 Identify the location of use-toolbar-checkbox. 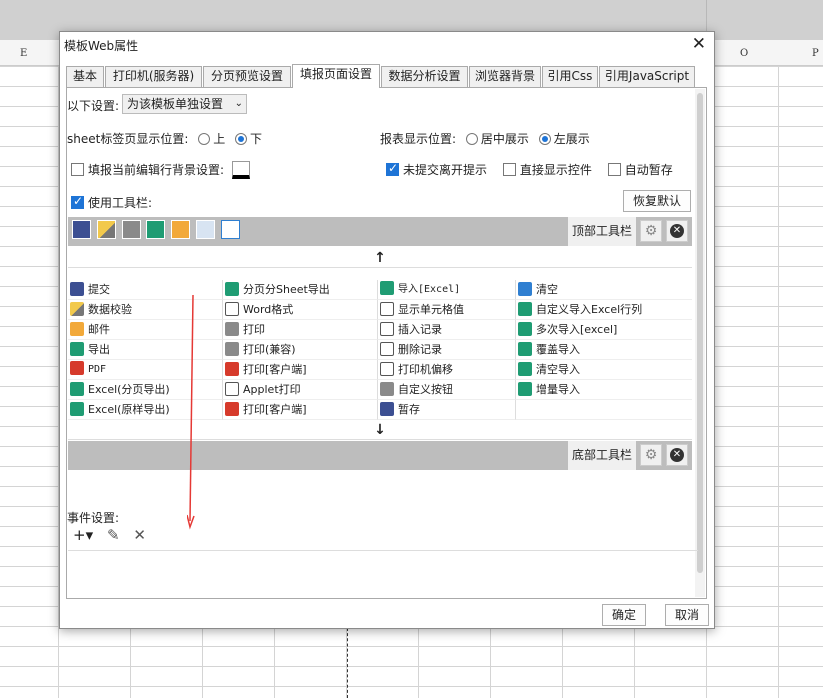
(77, 201).